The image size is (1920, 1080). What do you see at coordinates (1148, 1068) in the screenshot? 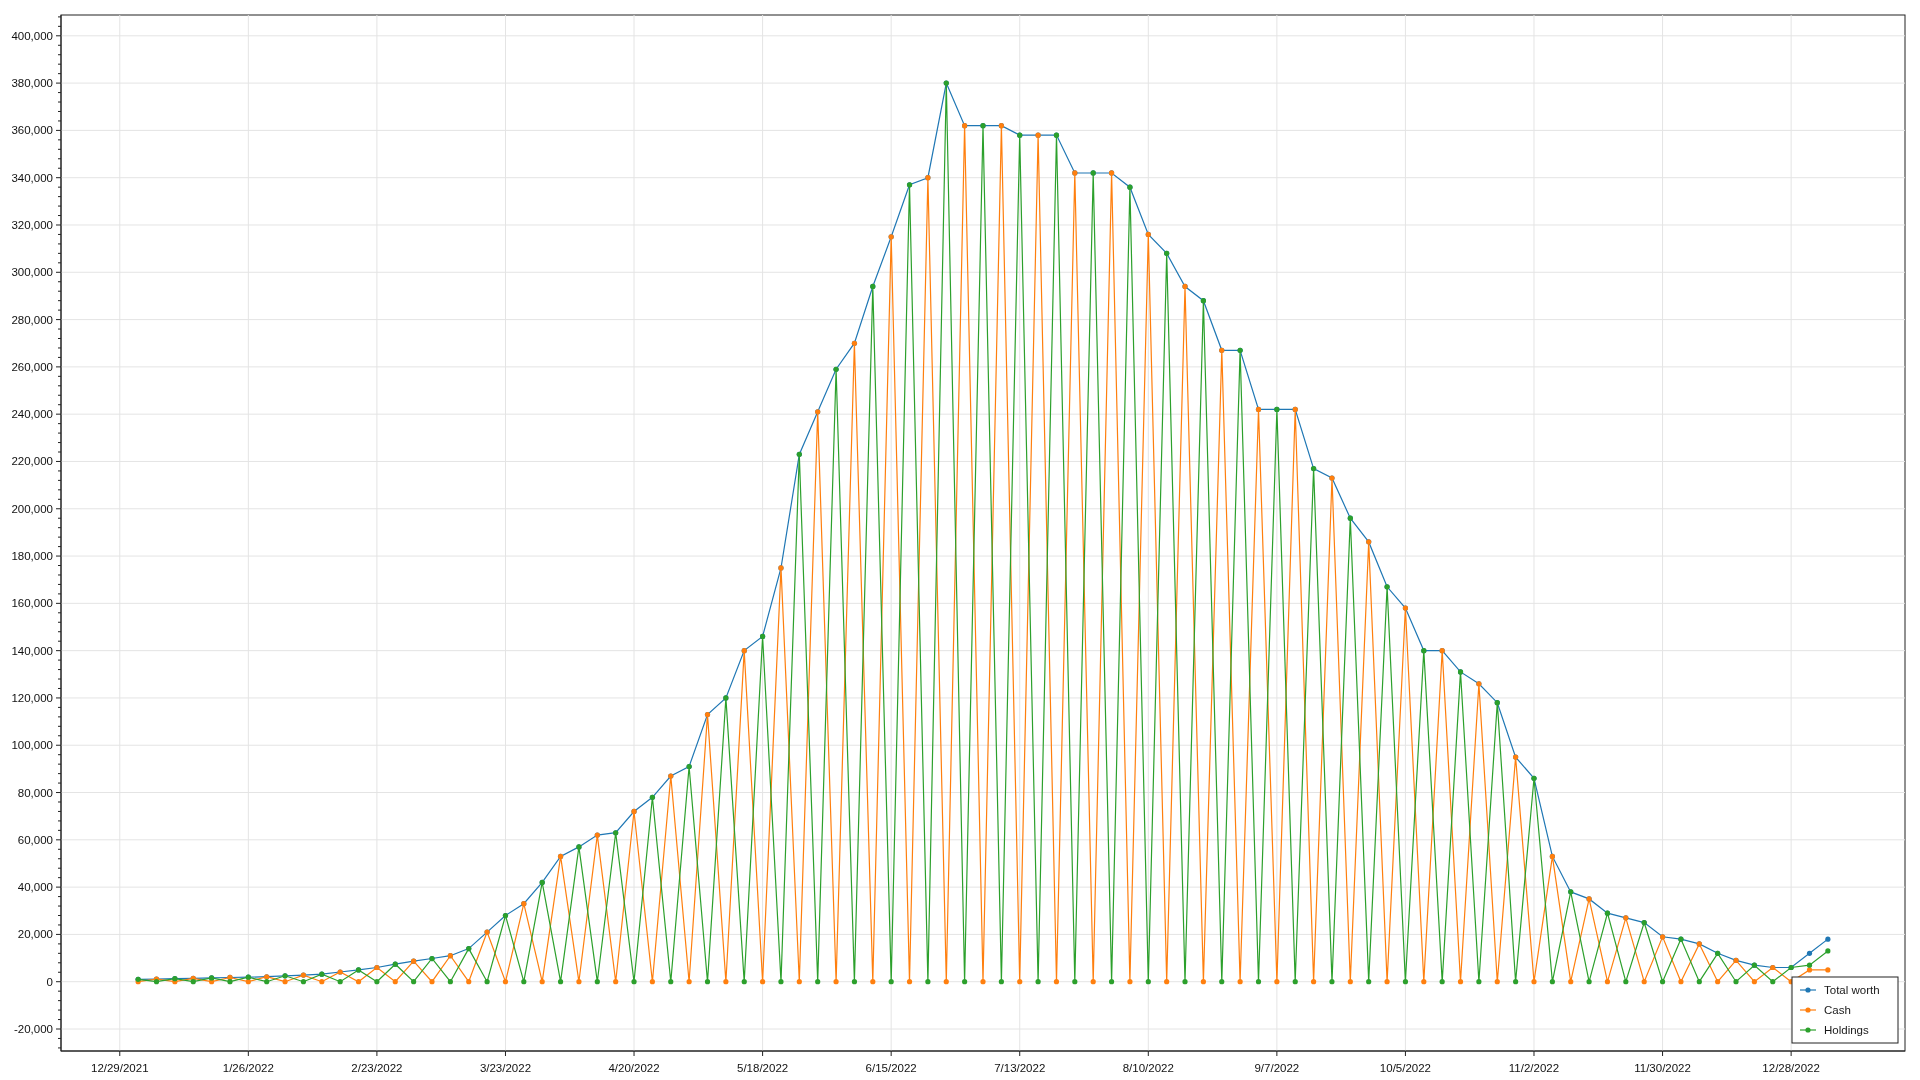
I see `x-axis-label: 8/10/2022` at bounding box center [1148, 1068].